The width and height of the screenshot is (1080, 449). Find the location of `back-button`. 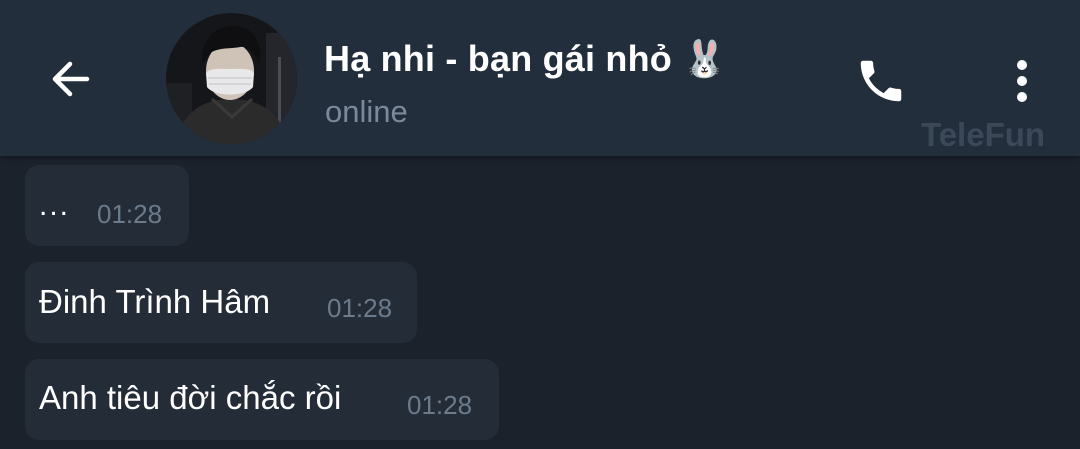

back-button is located at coordinates (71, 79).